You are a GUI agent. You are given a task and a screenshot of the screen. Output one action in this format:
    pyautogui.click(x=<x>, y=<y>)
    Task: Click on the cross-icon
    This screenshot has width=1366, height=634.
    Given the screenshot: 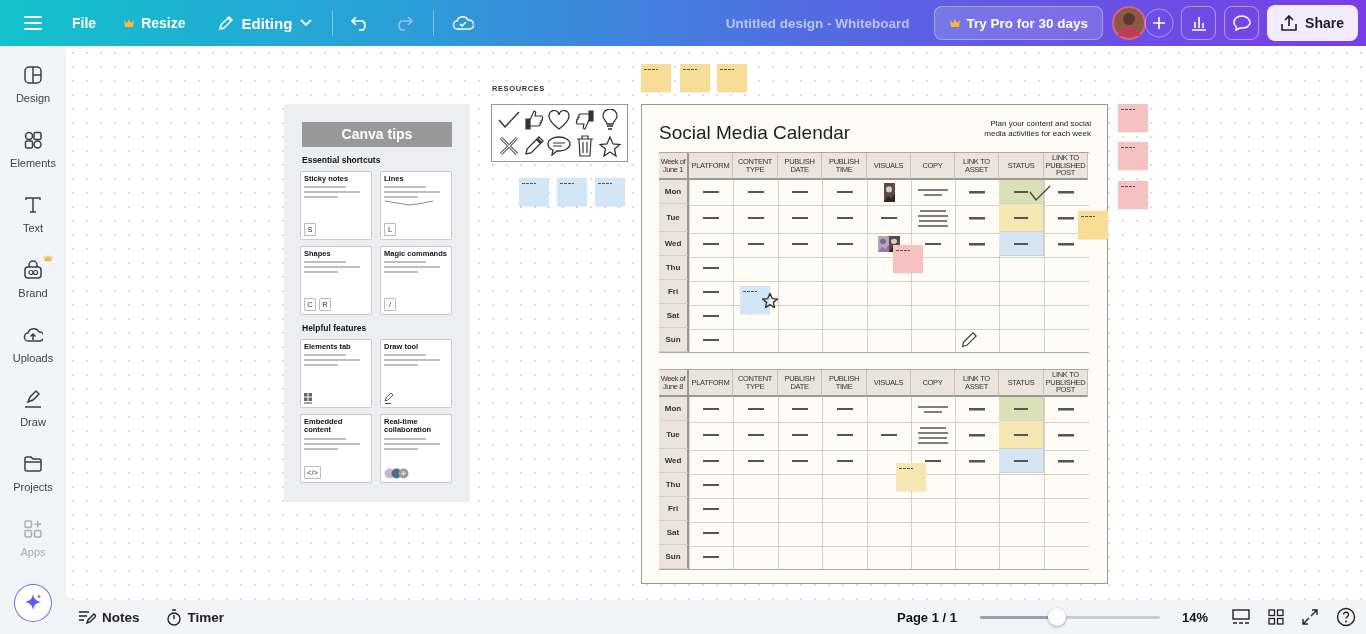 What is the action you would take?
    pyautogui.click(x=508, y=146)
    